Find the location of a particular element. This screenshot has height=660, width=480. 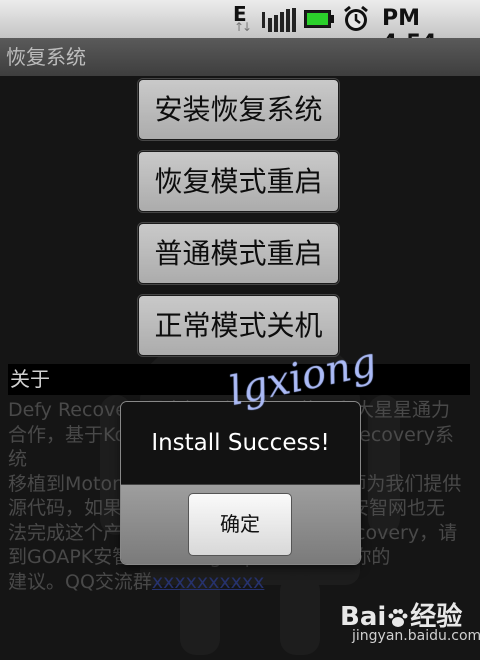

baidu-jingyan-url: jingyan.baidu.com is located at coordinates (416, 636).